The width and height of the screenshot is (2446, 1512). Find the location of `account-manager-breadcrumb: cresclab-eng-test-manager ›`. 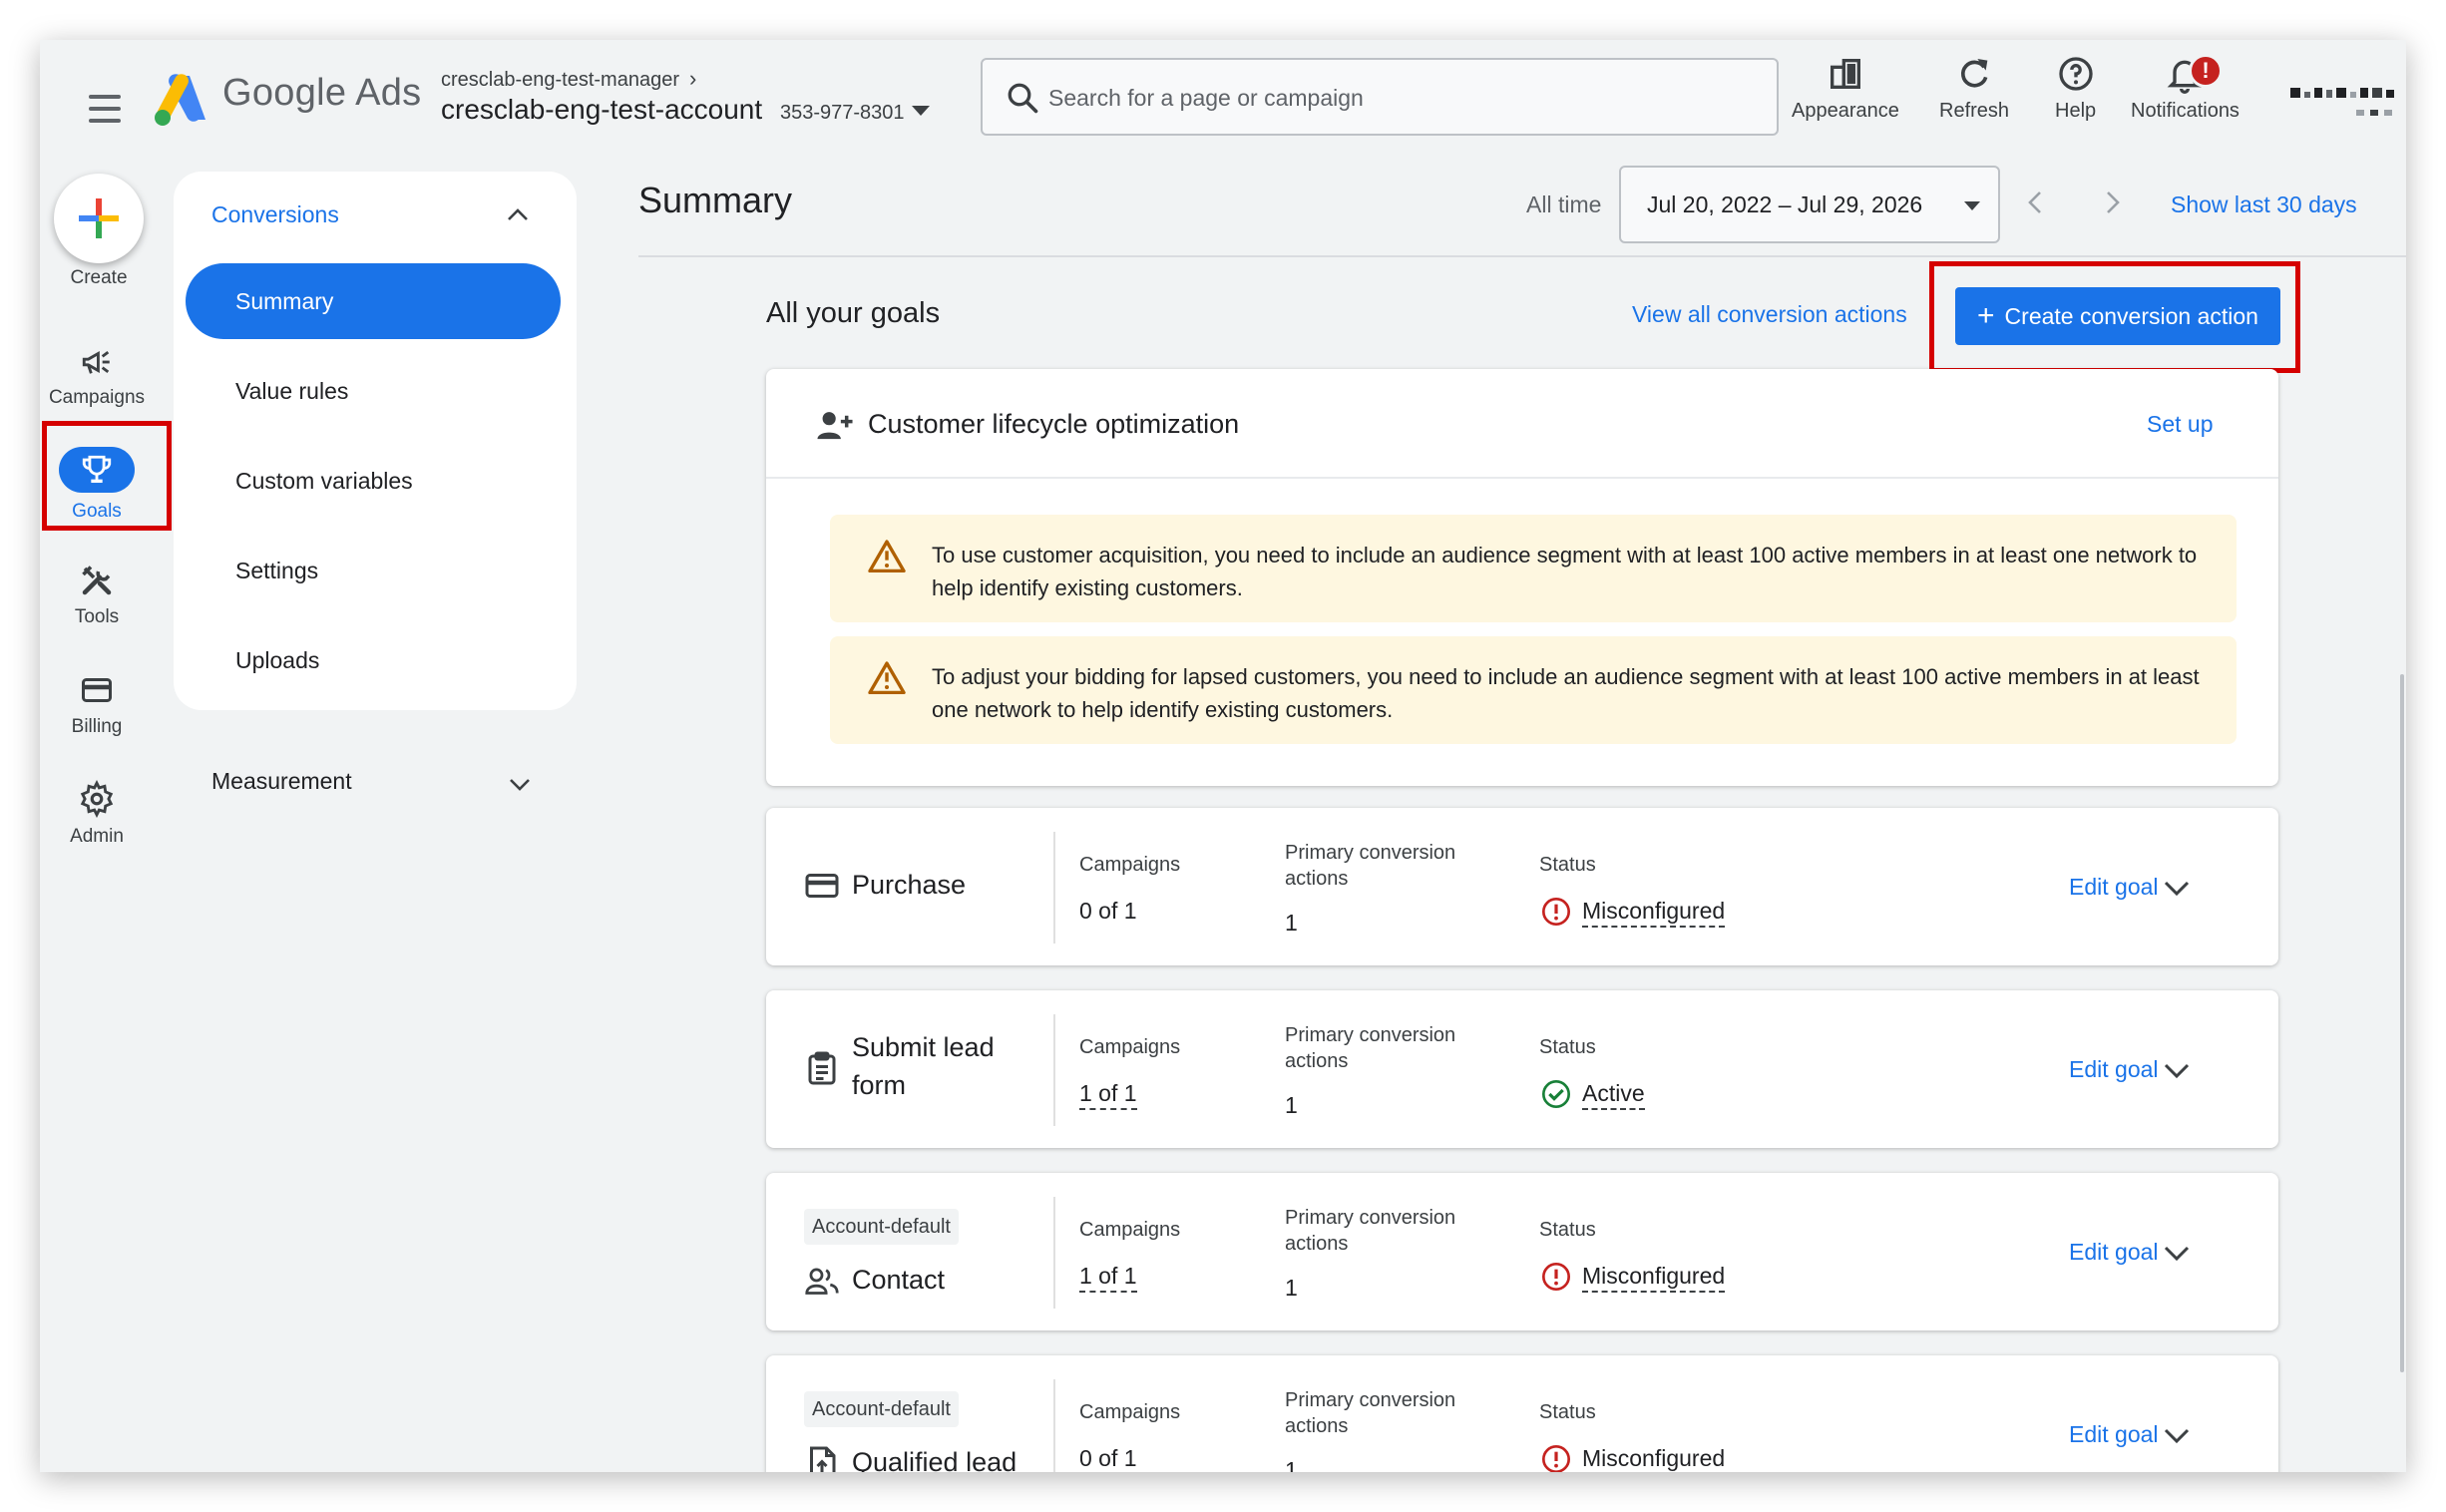

account-manager-breadcrumb: cresclab-eng-test-manager › is located at coordinates (568, 79).